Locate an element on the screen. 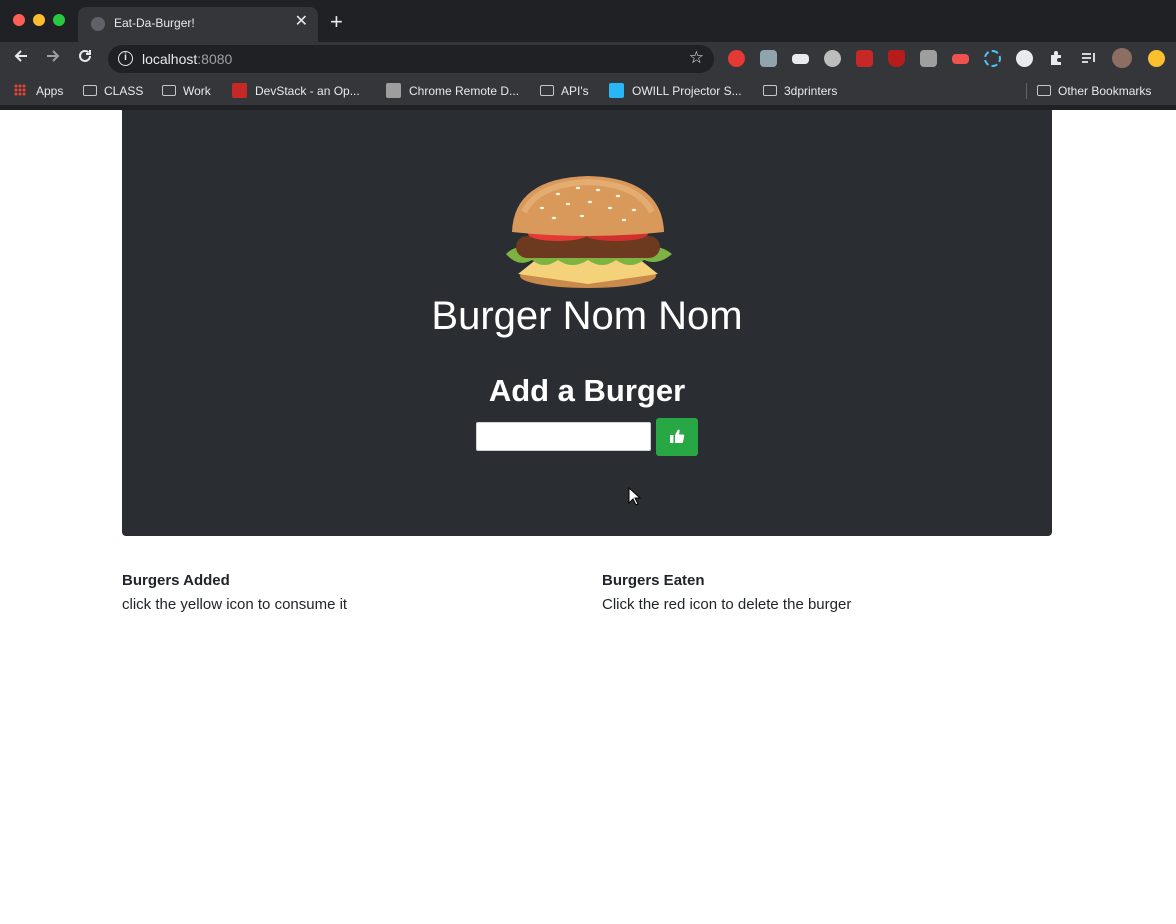 This screenshot has width=1176, height=924. avatar is located at coordinates (1122, 58).